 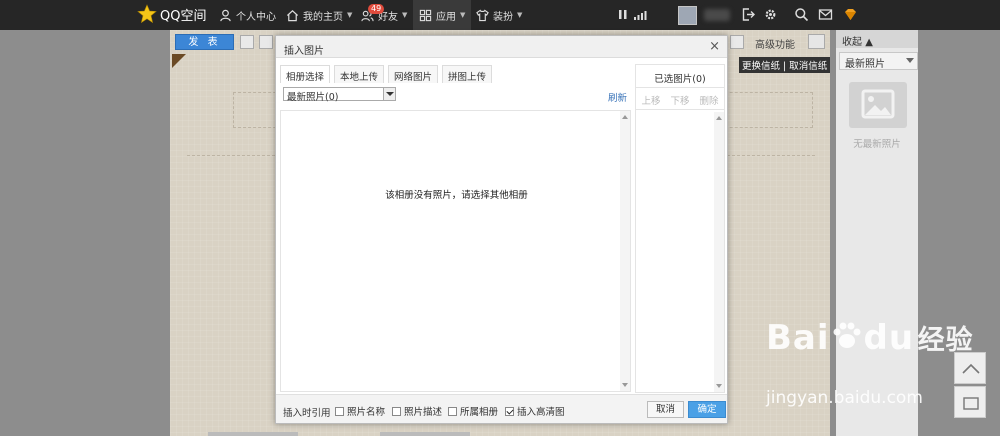 What do you see at coordinates (384, 15) in the screenshot?
I see `nav-friends: 好友 ▼` at bounding box center [384, 15].